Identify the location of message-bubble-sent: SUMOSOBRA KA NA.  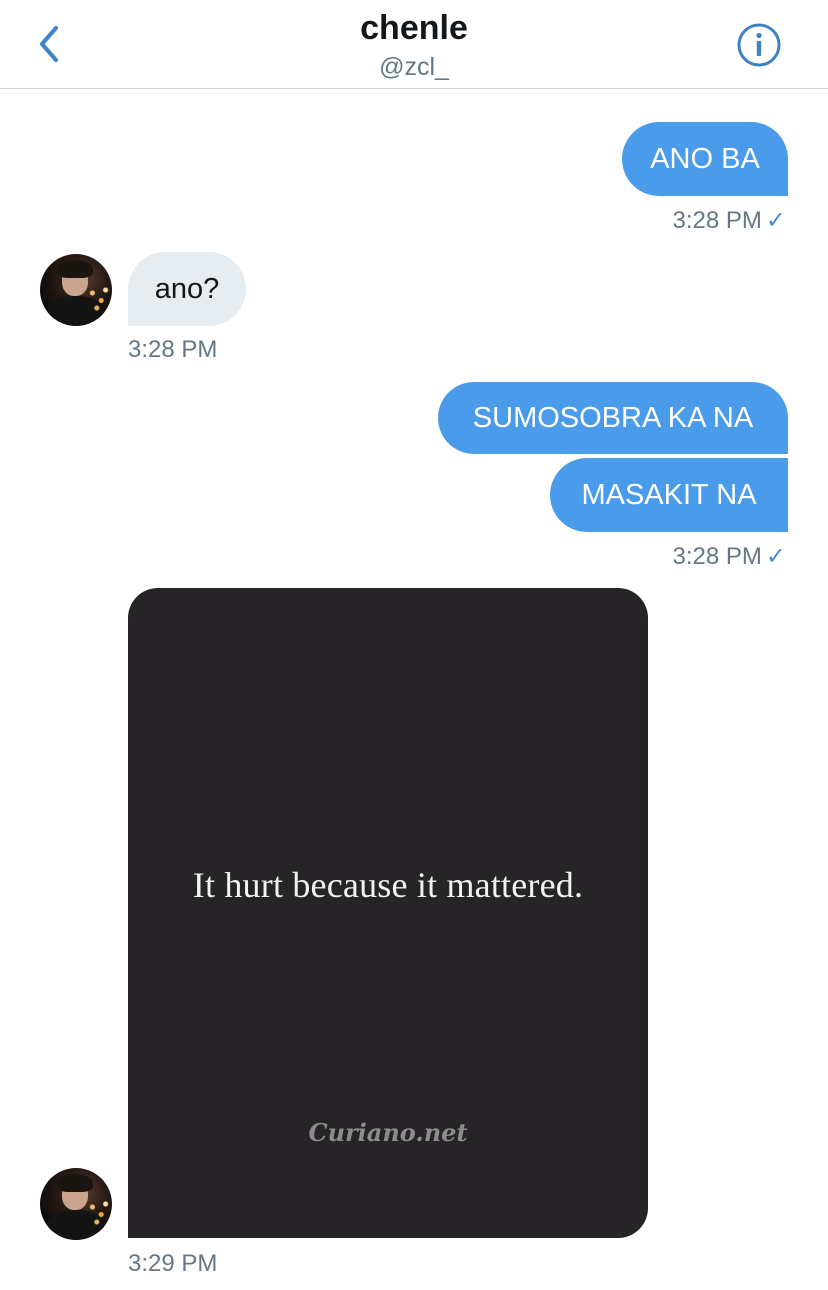
(613, 418).